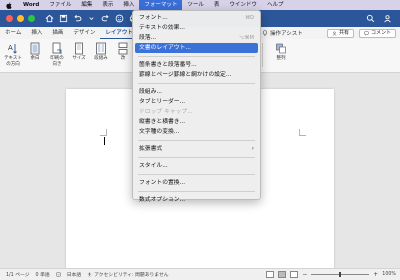  Describe the element at coordinates (91, 18) in the screenshot. I see `undo-dropdown-icon` at that location.